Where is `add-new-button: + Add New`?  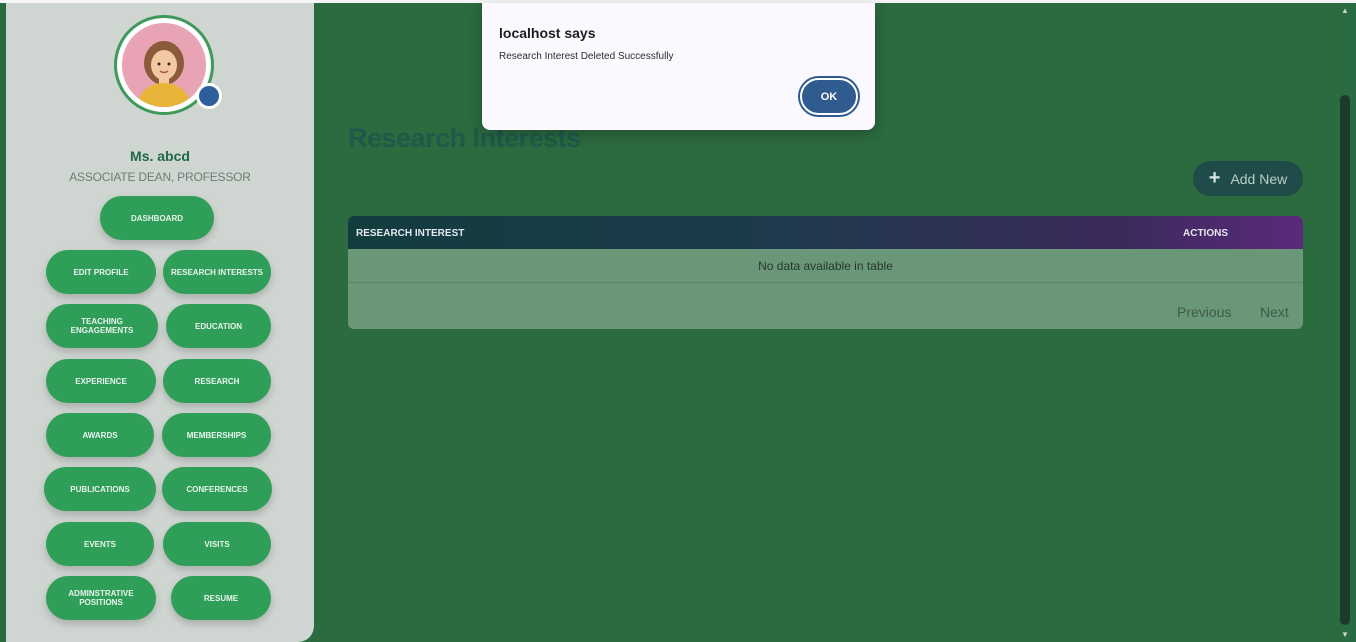 add-new-button: + Add New is located at coordinates (1248, 178).